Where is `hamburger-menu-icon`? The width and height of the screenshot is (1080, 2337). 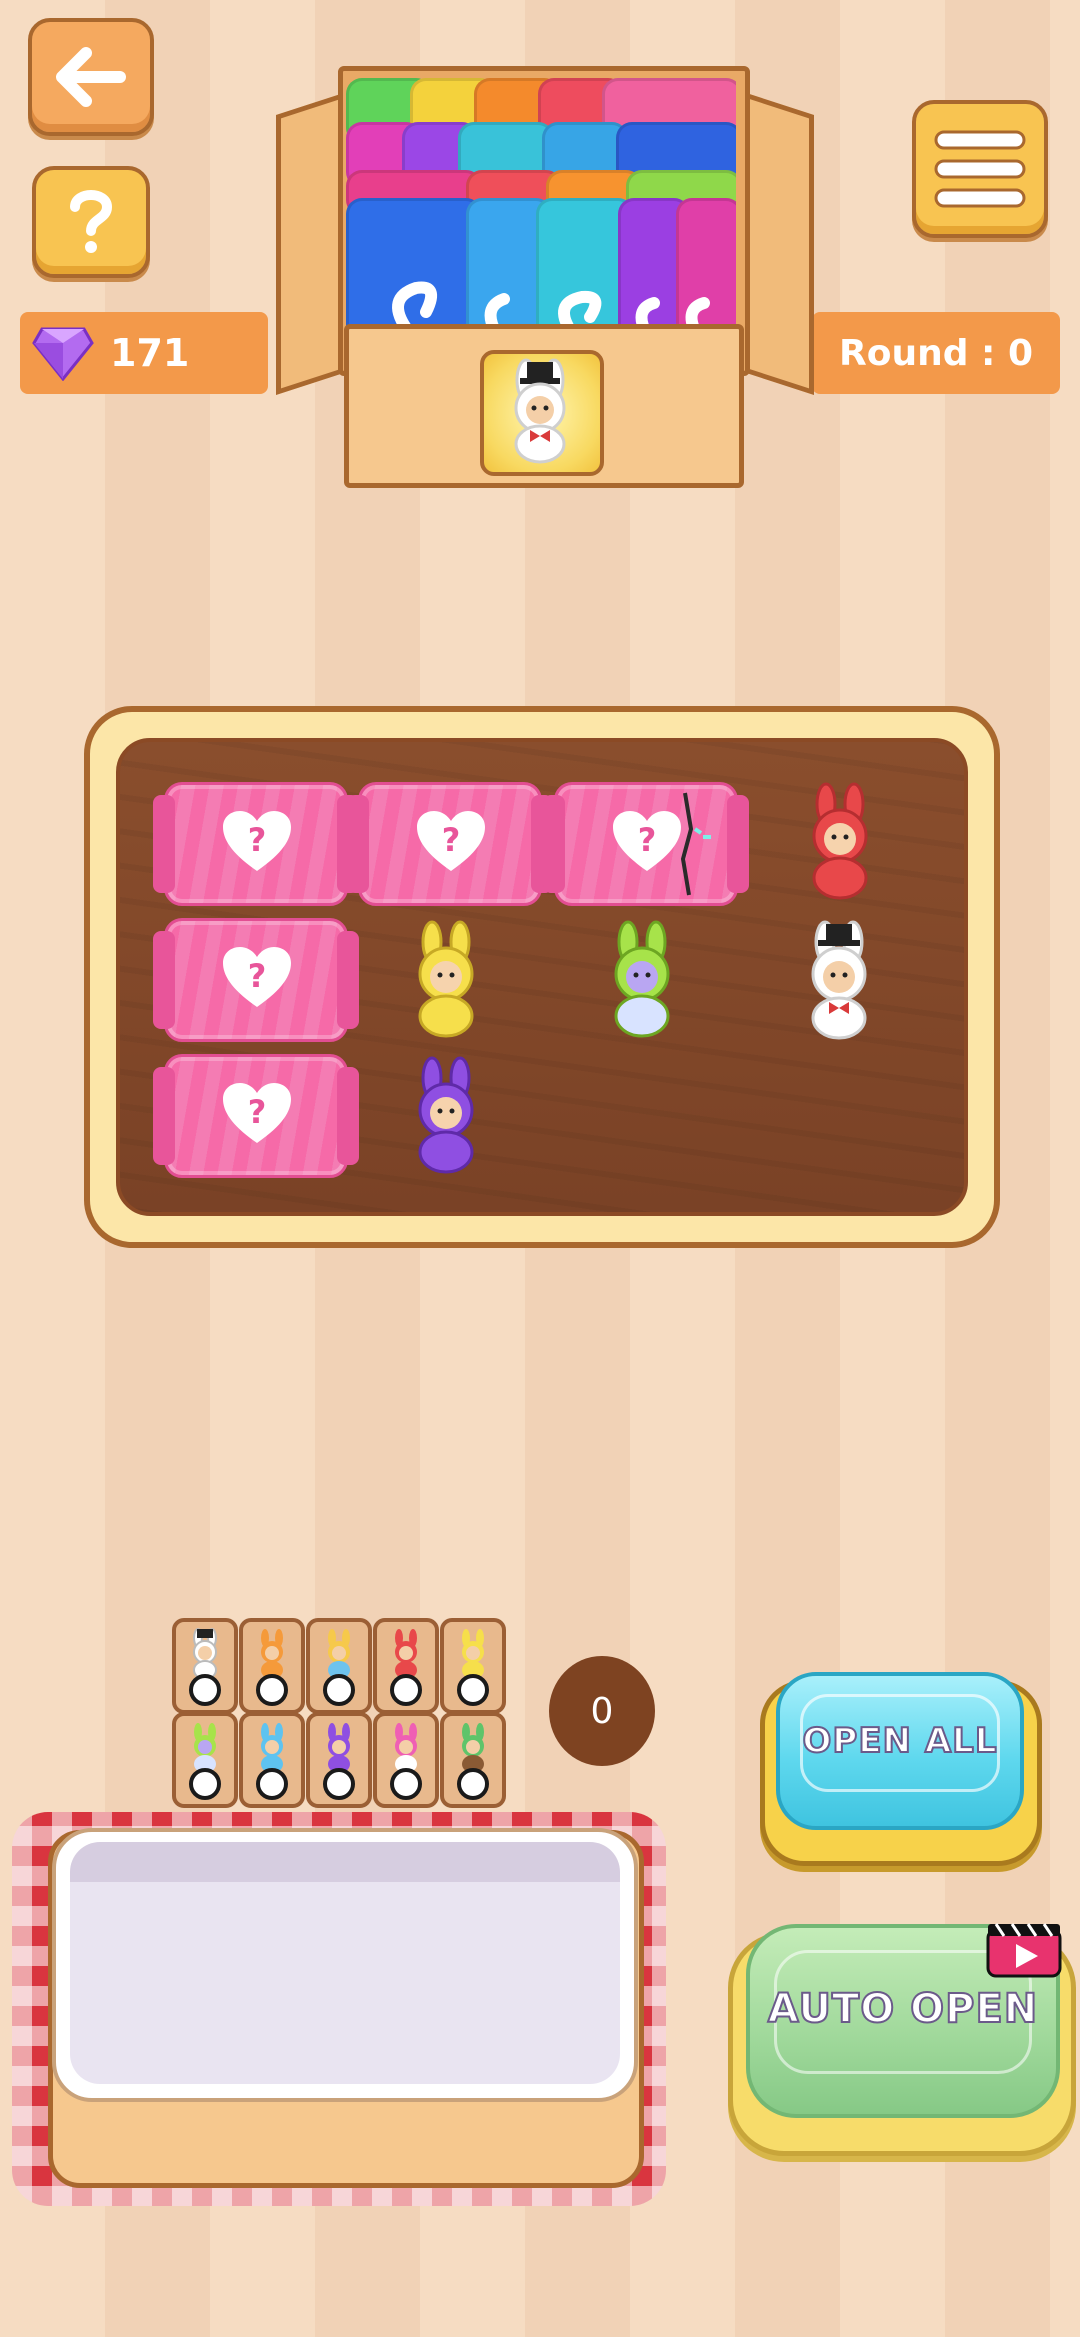
hamburger-menu-icon is located at coordinates (980, 169).